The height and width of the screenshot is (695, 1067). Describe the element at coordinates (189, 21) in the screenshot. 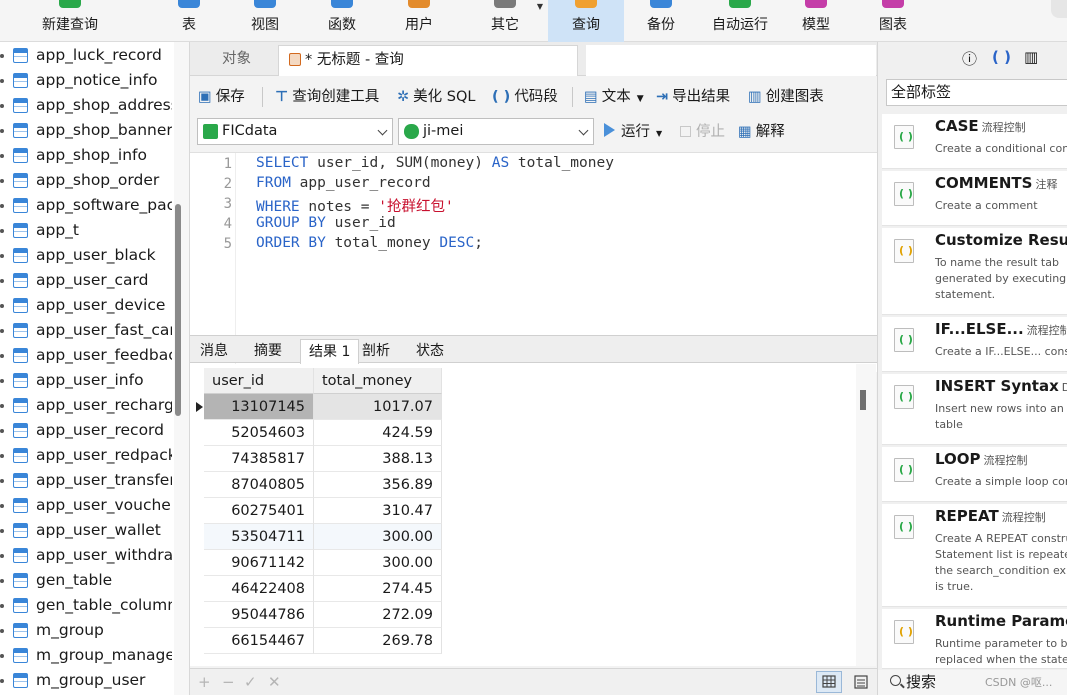

I see `ribbon-table-button: 表` at that location.